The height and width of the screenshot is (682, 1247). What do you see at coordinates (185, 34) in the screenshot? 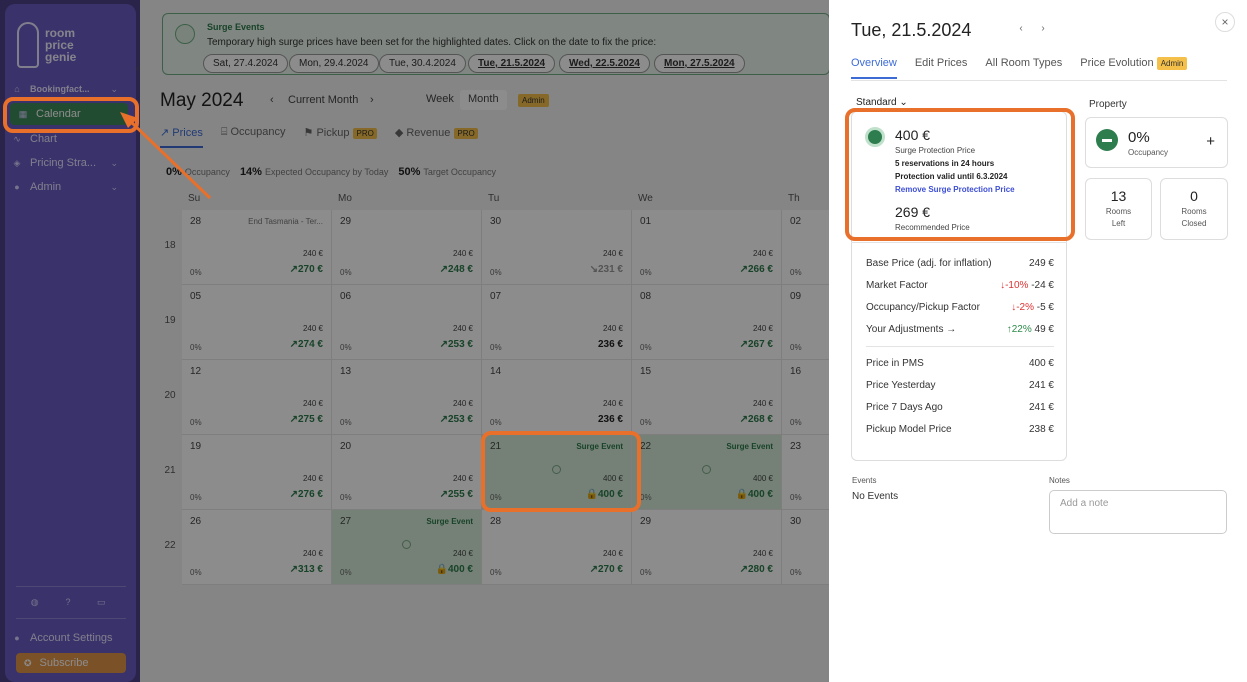
I see `surge-icon` at bounding box center [185, 34].